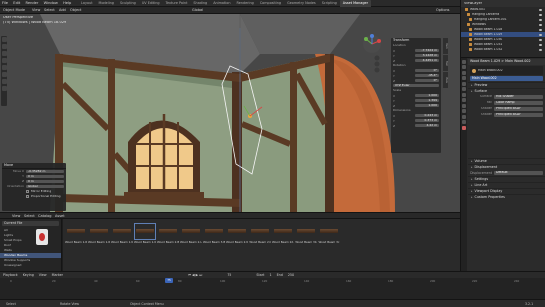  What do you see at coordinates (506, 197) in the screenshot?
I see `custom-properties-section: Custom Properties` at bounding box center [506, 197].